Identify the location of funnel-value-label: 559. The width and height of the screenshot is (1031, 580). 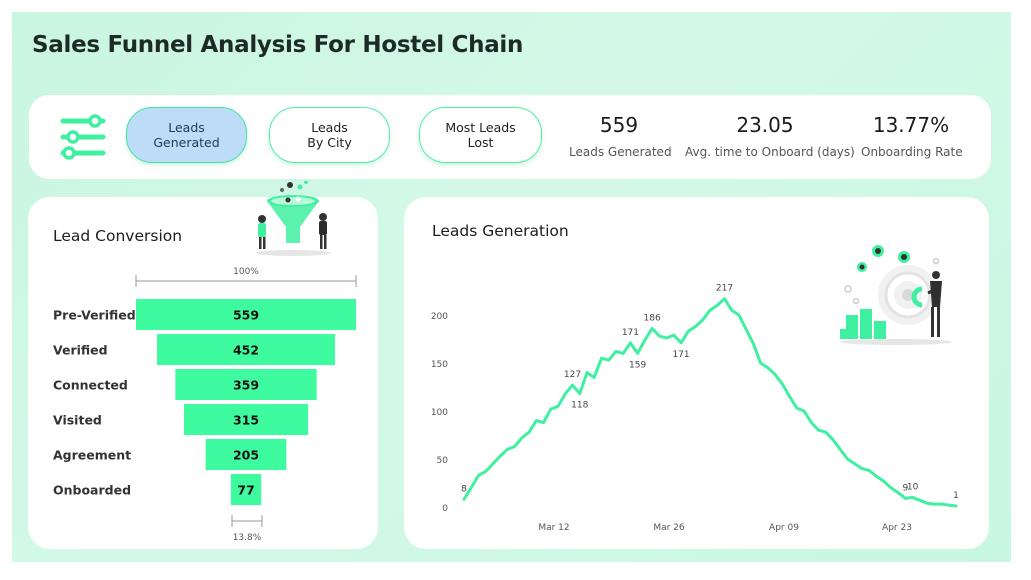
(246, 315).